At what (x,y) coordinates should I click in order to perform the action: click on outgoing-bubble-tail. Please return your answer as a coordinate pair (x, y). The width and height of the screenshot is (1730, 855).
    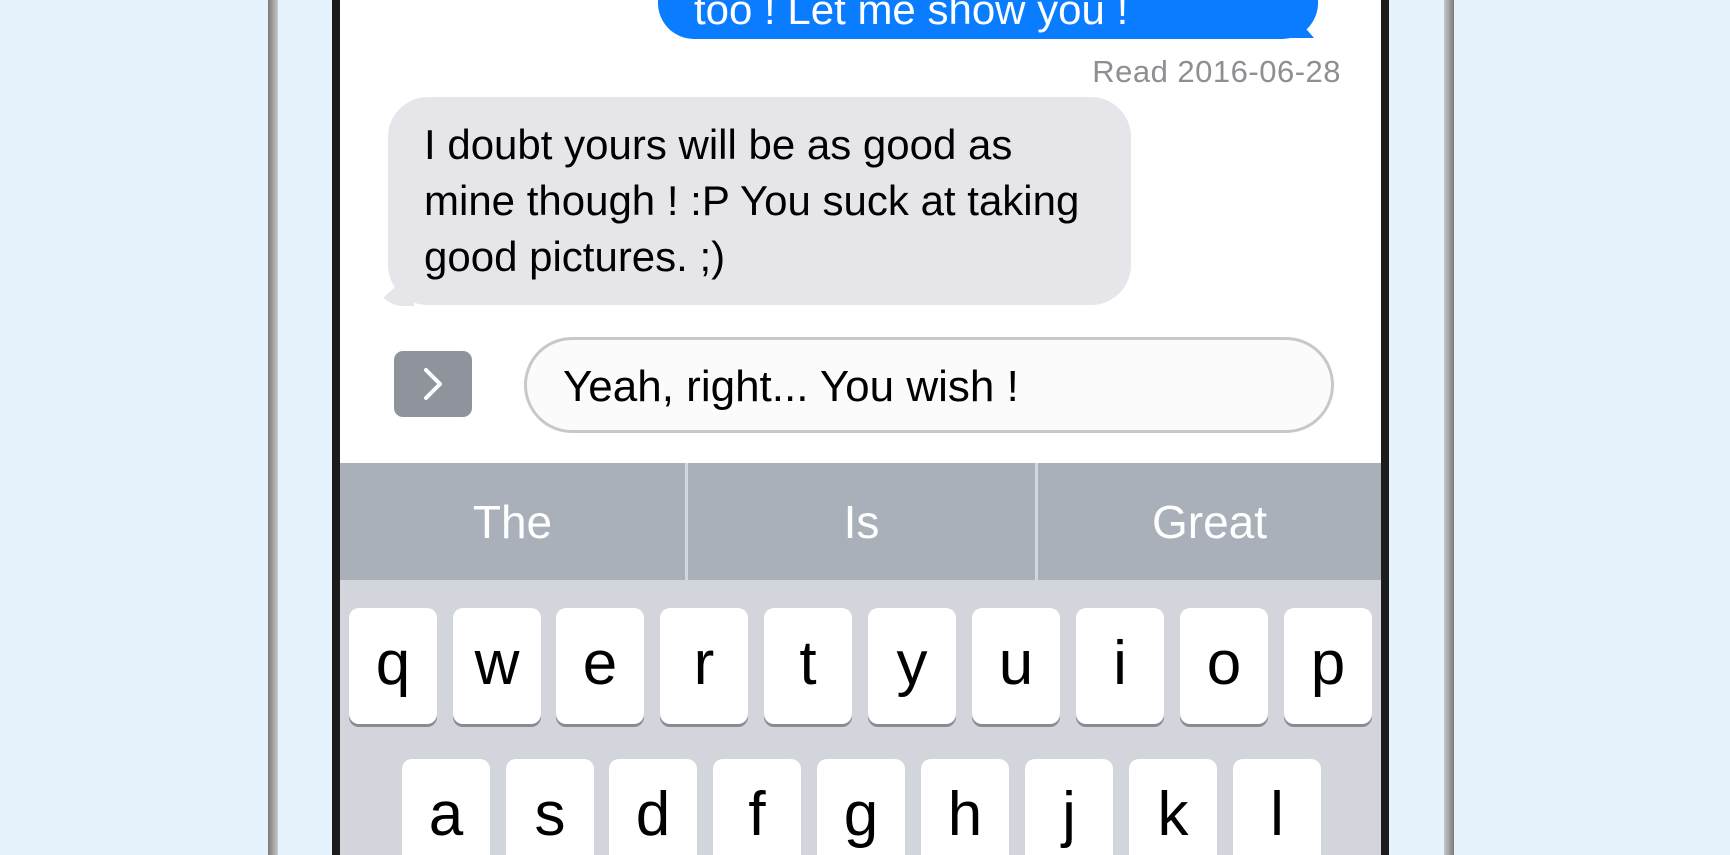
    Looking at the image, I should click on (1301, 23).